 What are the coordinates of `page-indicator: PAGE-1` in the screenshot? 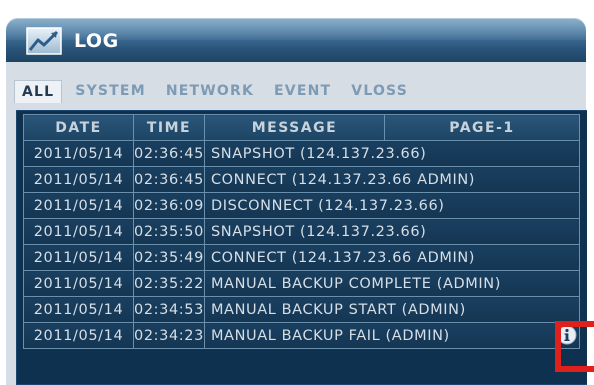 It's located at (481, 127).